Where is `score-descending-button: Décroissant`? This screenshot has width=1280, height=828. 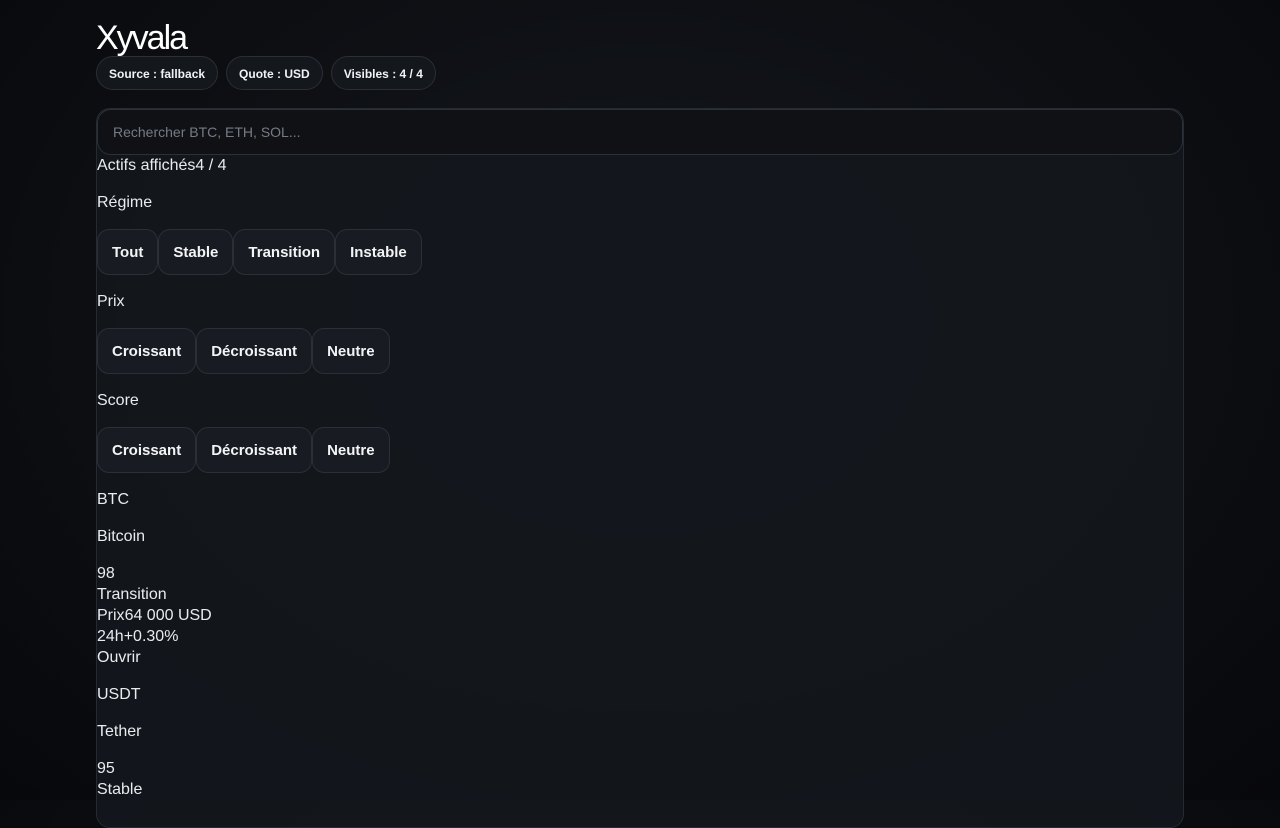 score-descending-button: Décroissant is located at coordinates (254, 450).